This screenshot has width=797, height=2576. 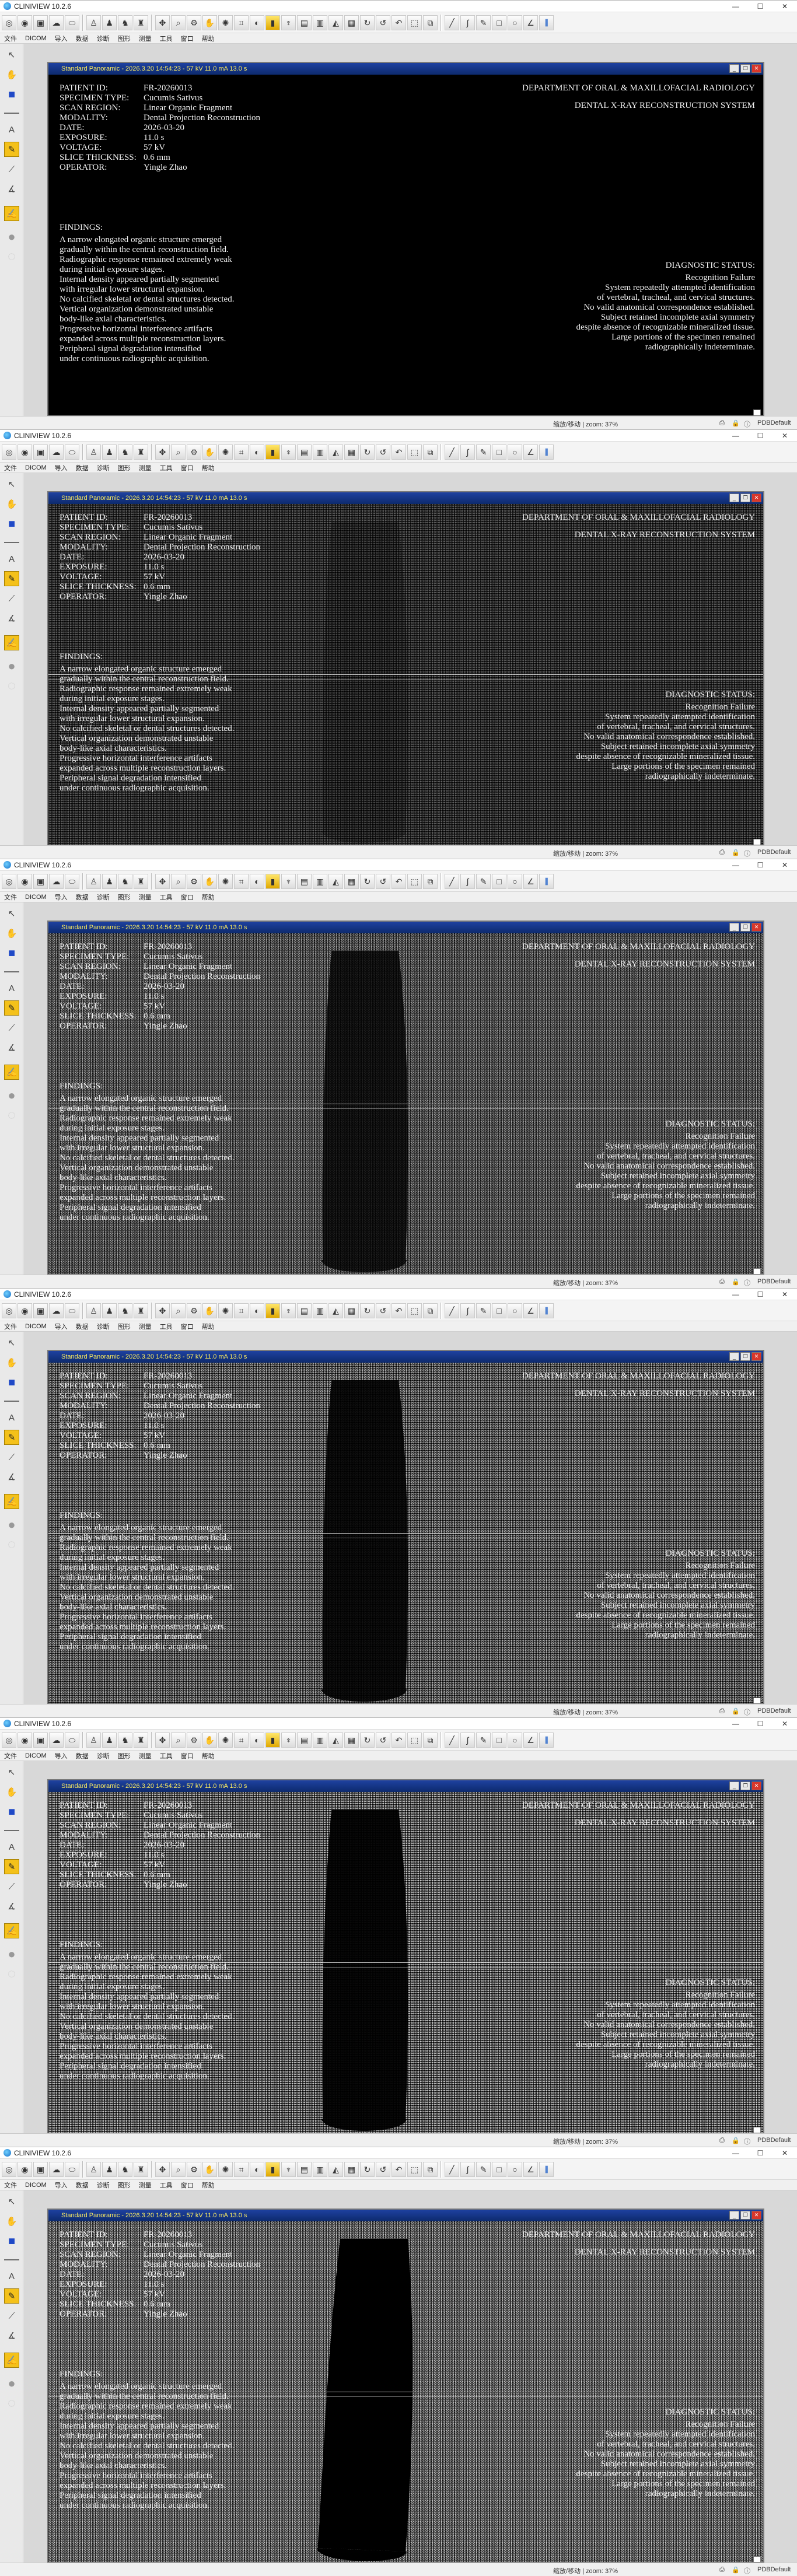 What do you see at coordinates (93, 22) in the screenshot?
I see `patient-icon: ♙` at bounding box center [93, 22].